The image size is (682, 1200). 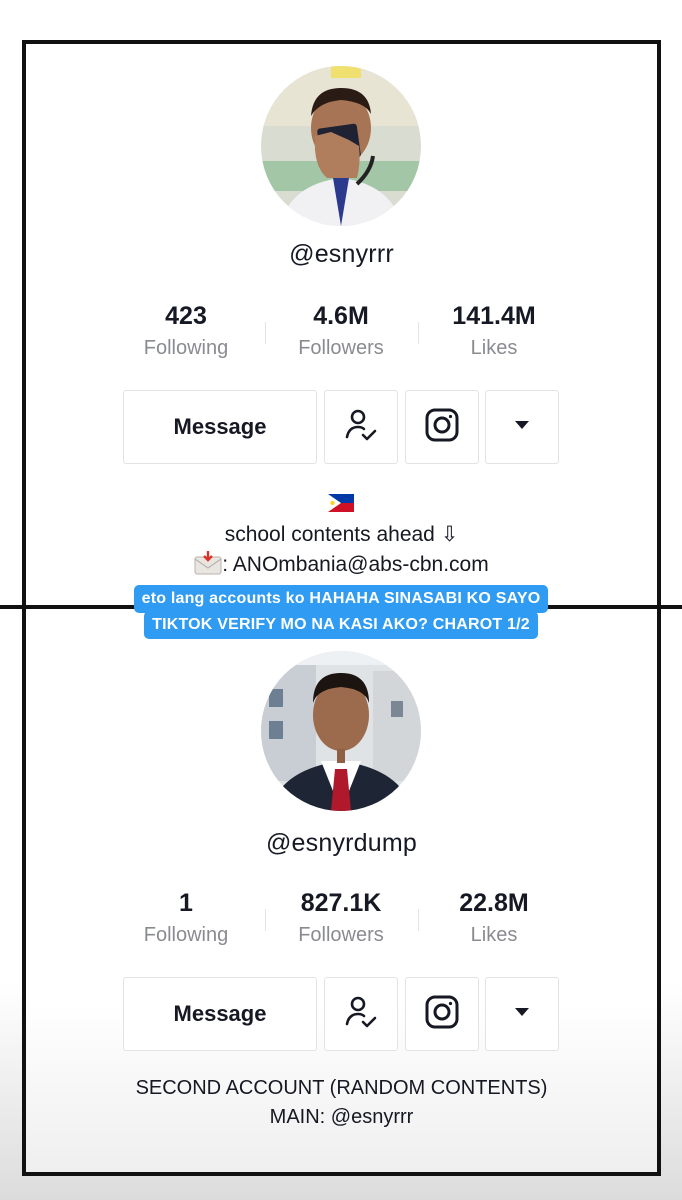 What do you see at coordinates (494, 918) in the screenshot?
I see `stat-likes: 22.8M Likes` at bounding box center [494, 918].